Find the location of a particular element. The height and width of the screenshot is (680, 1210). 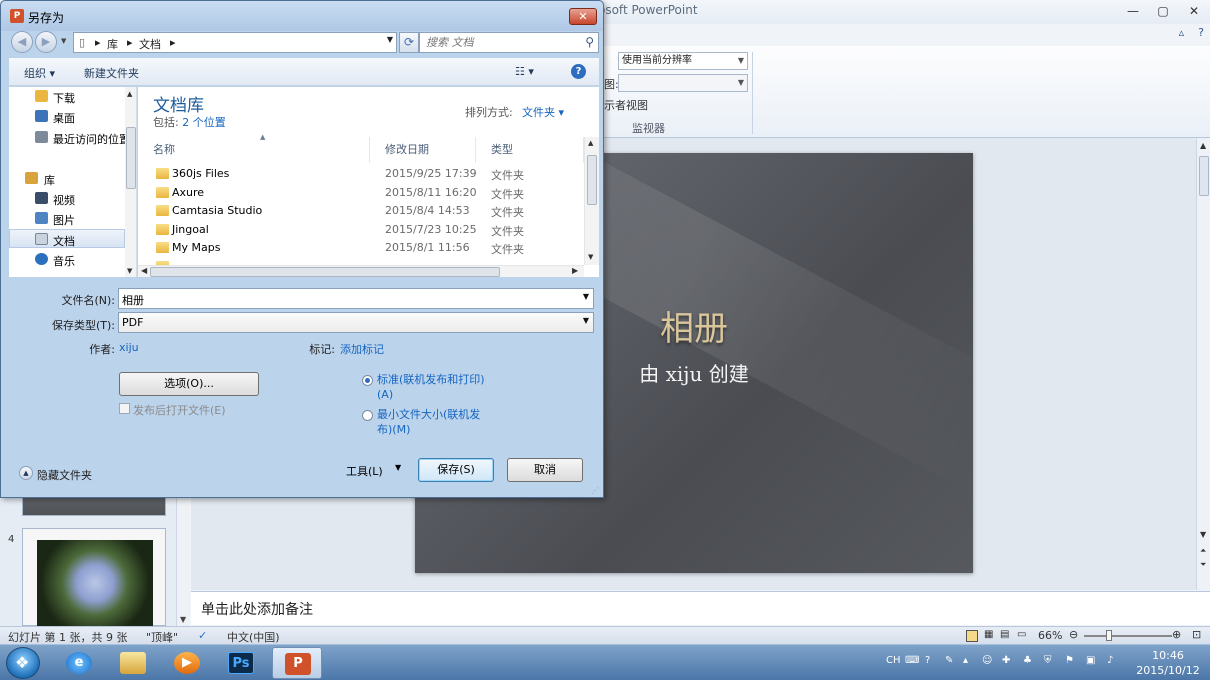

file-row is located at coordinates (361, 261).